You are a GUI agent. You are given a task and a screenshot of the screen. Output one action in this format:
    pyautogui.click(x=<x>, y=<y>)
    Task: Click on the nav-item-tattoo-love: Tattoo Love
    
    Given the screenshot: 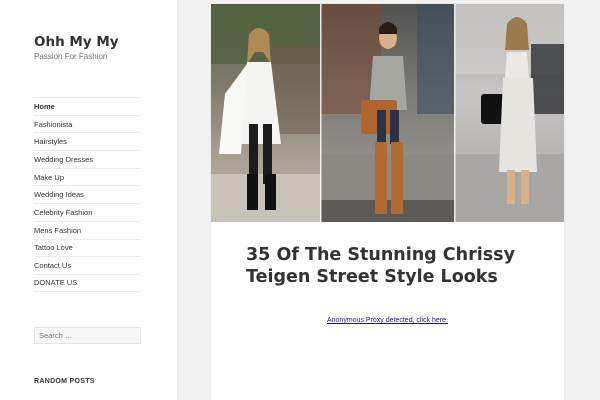 What is the action you would take?
    pyautogui.click(x=87, y=247)
    